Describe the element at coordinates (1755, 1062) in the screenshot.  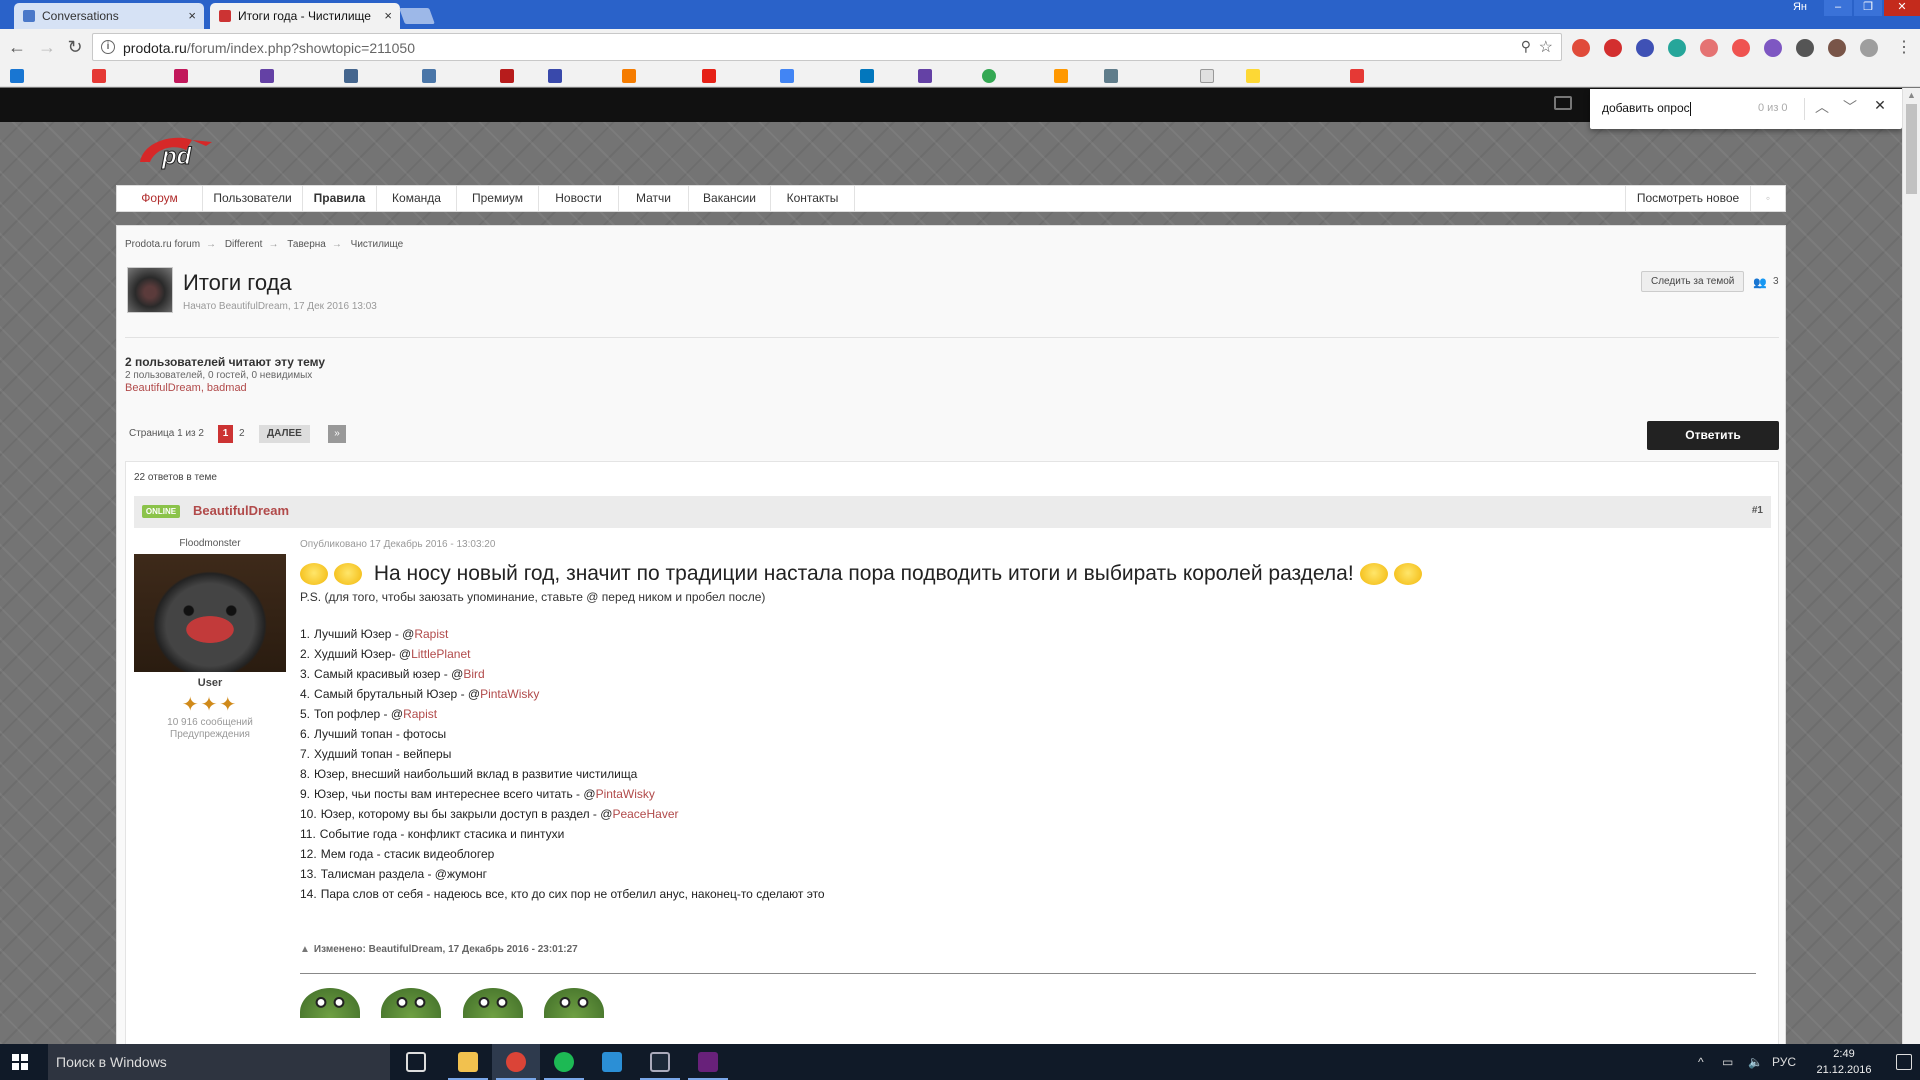
I see `volume-icon: 🔈` at that location.